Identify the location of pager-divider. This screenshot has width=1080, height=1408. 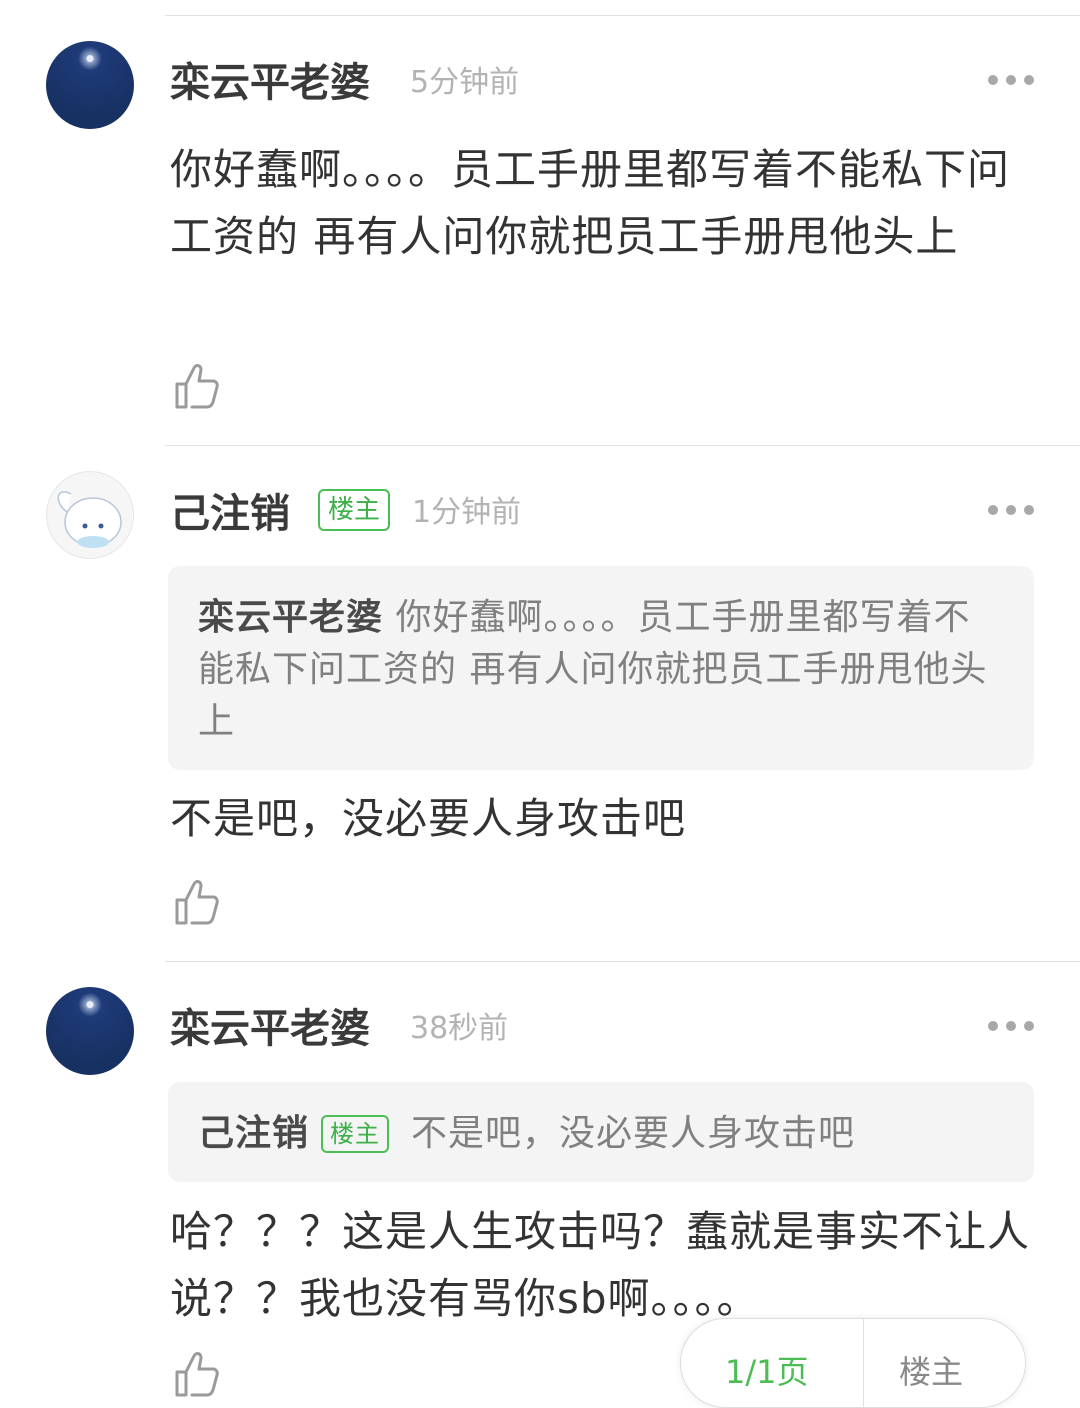
(863, 1363).